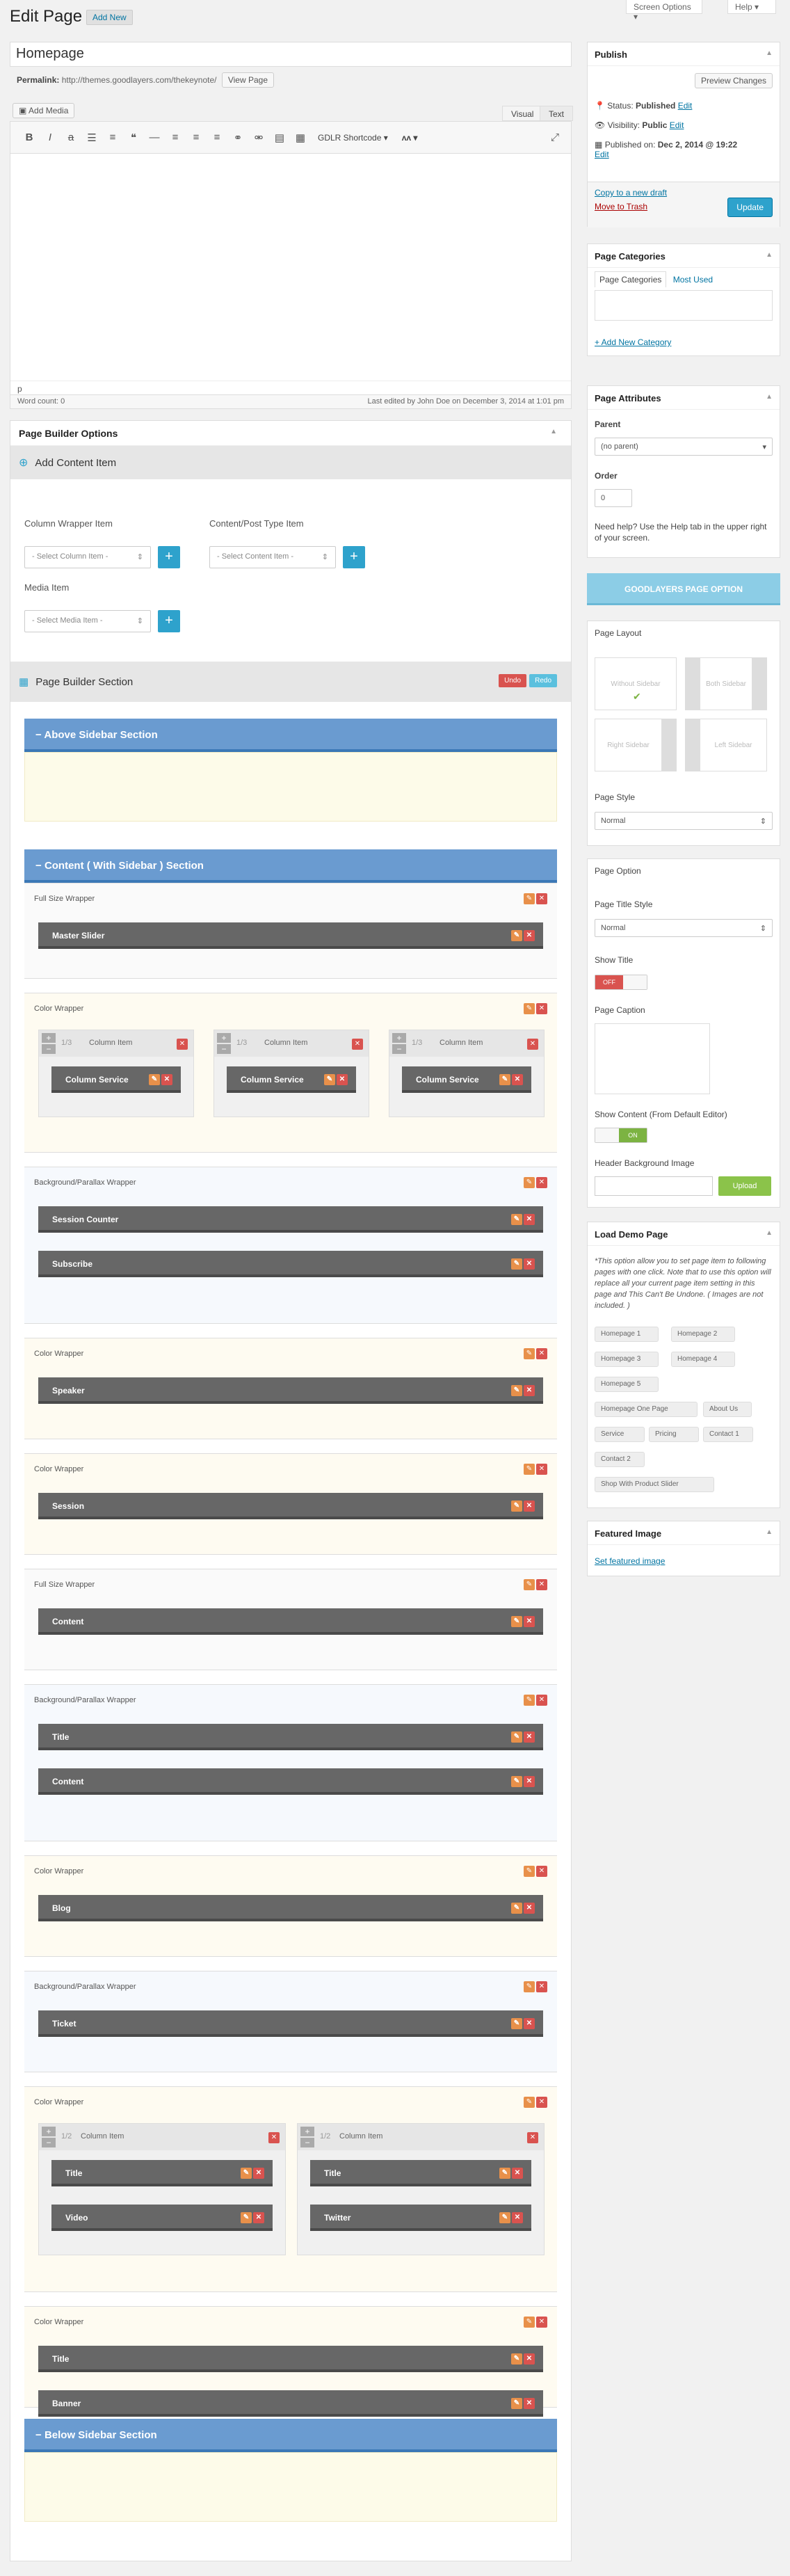  Describe the element at coordinates (646, 1409) in the screenshot. I see `demo-page-button: Homepage One Page` at that location.